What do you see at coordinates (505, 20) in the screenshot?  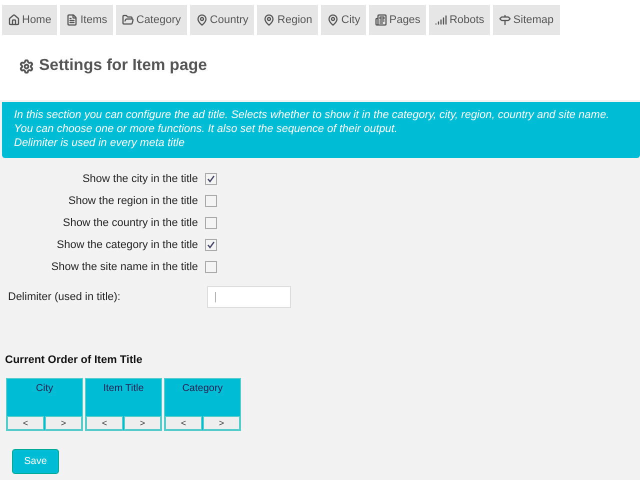 I see `signpost-icon` at bounding box center [505, 20].